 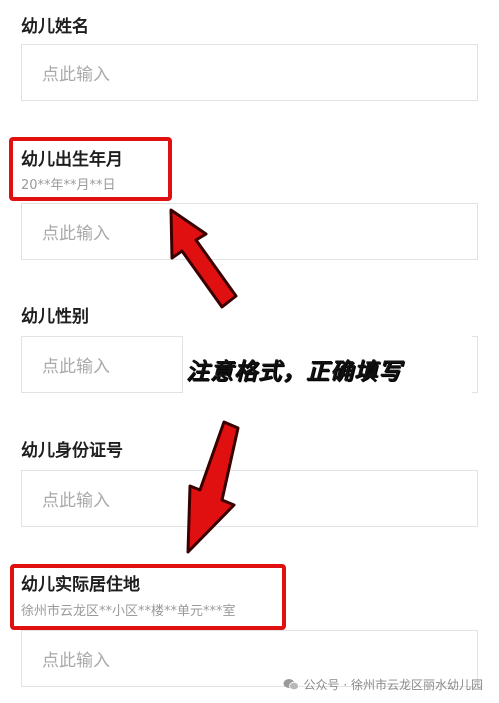 I want to click on footer-watermark: 公众号 · 徐州市云龙区丽水幼儿园, so click(x=383, y=684).